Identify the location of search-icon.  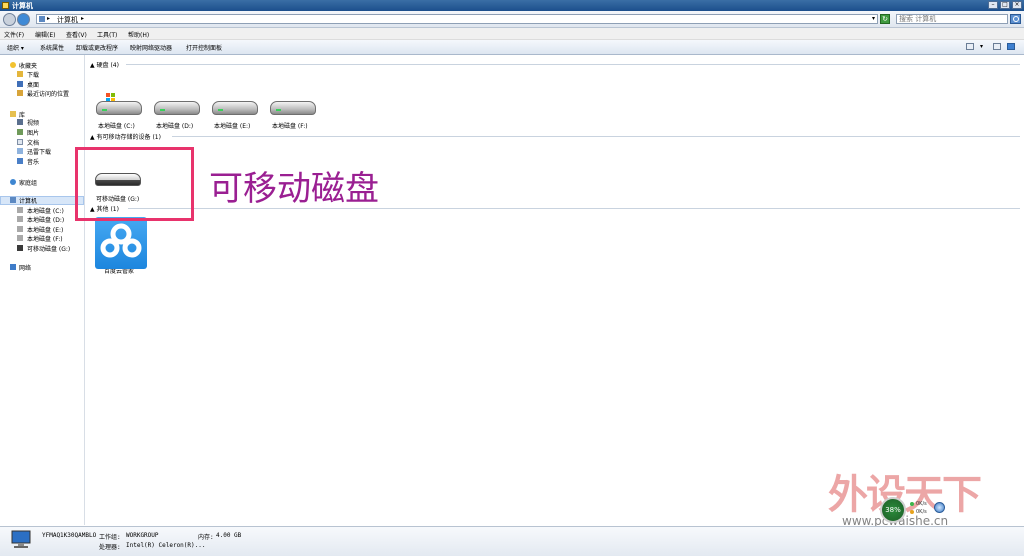
(1015, 19).